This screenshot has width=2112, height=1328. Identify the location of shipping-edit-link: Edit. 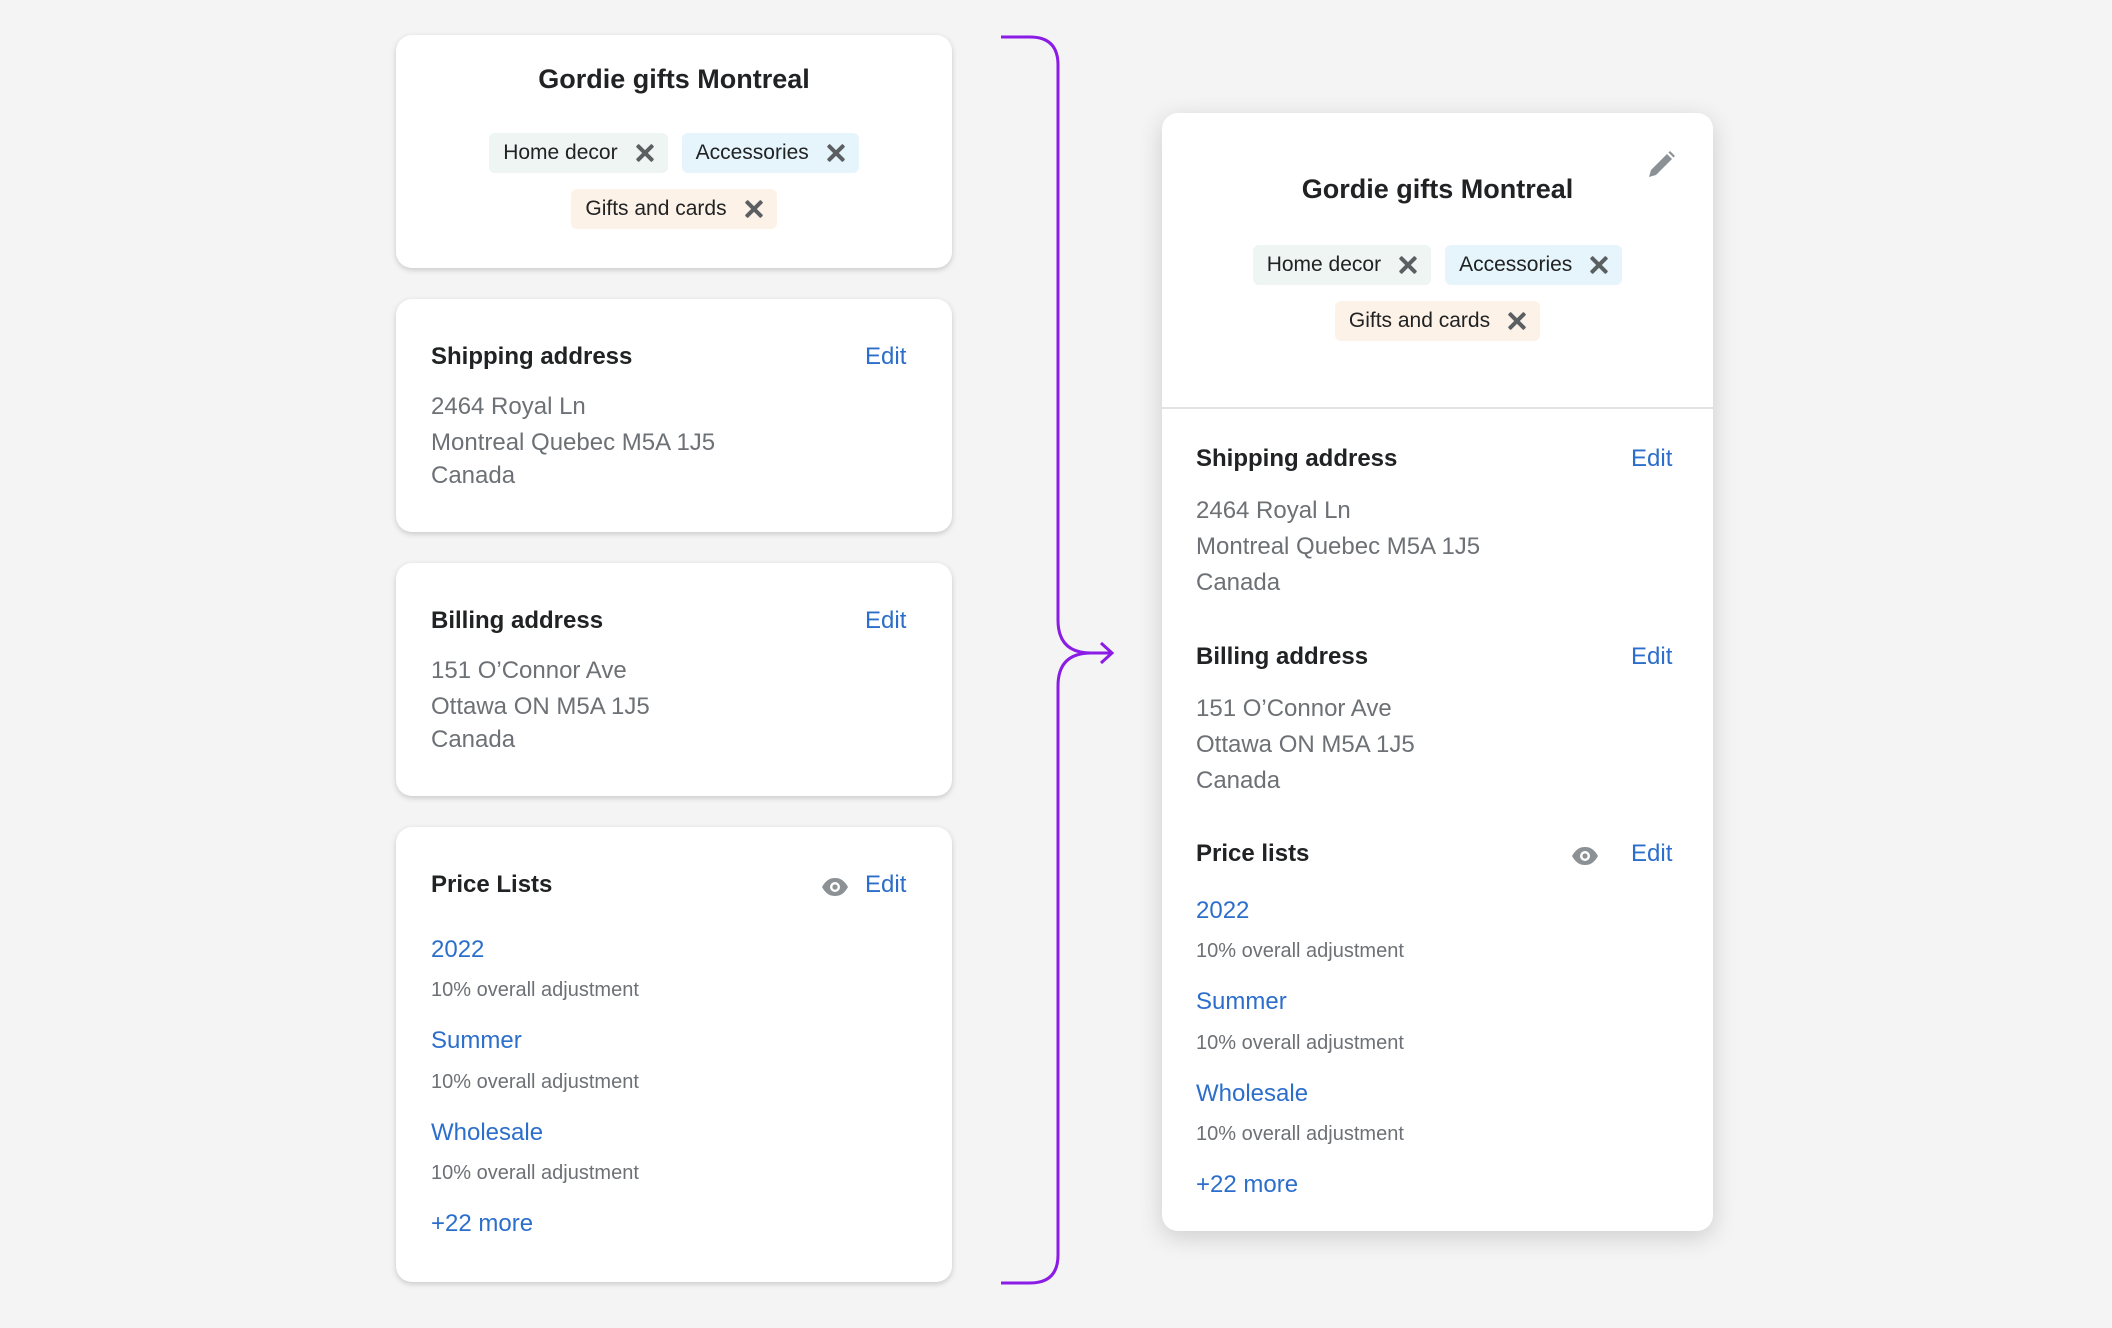
(1651, 459).